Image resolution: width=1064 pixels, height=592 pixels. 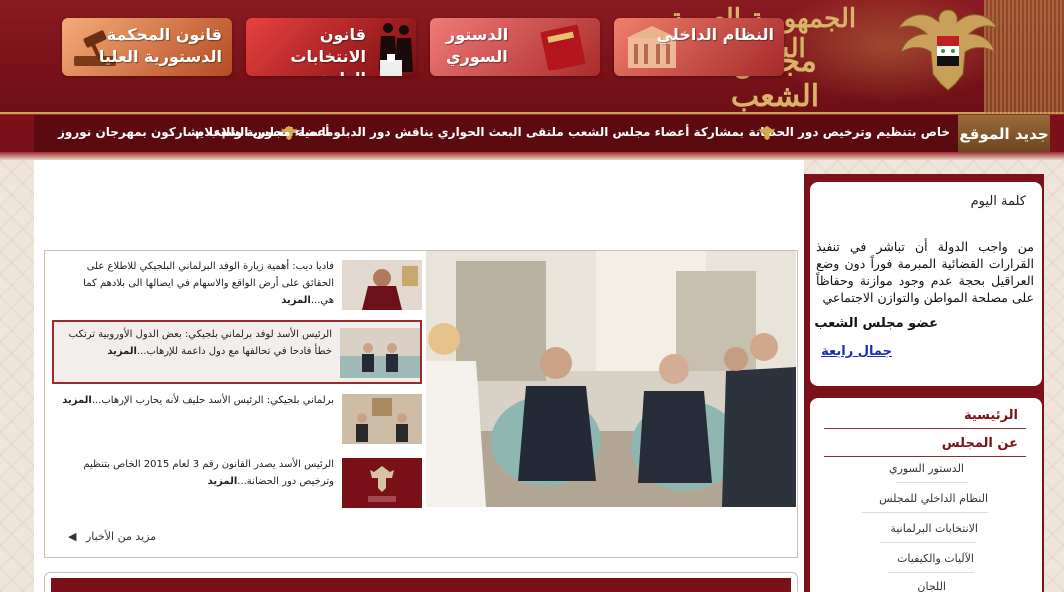 What do you see at coordinates (998, 201) in the screenshot?
I see `word-of-day-title: كلمة اليوم` at bounding box center [998, 201].